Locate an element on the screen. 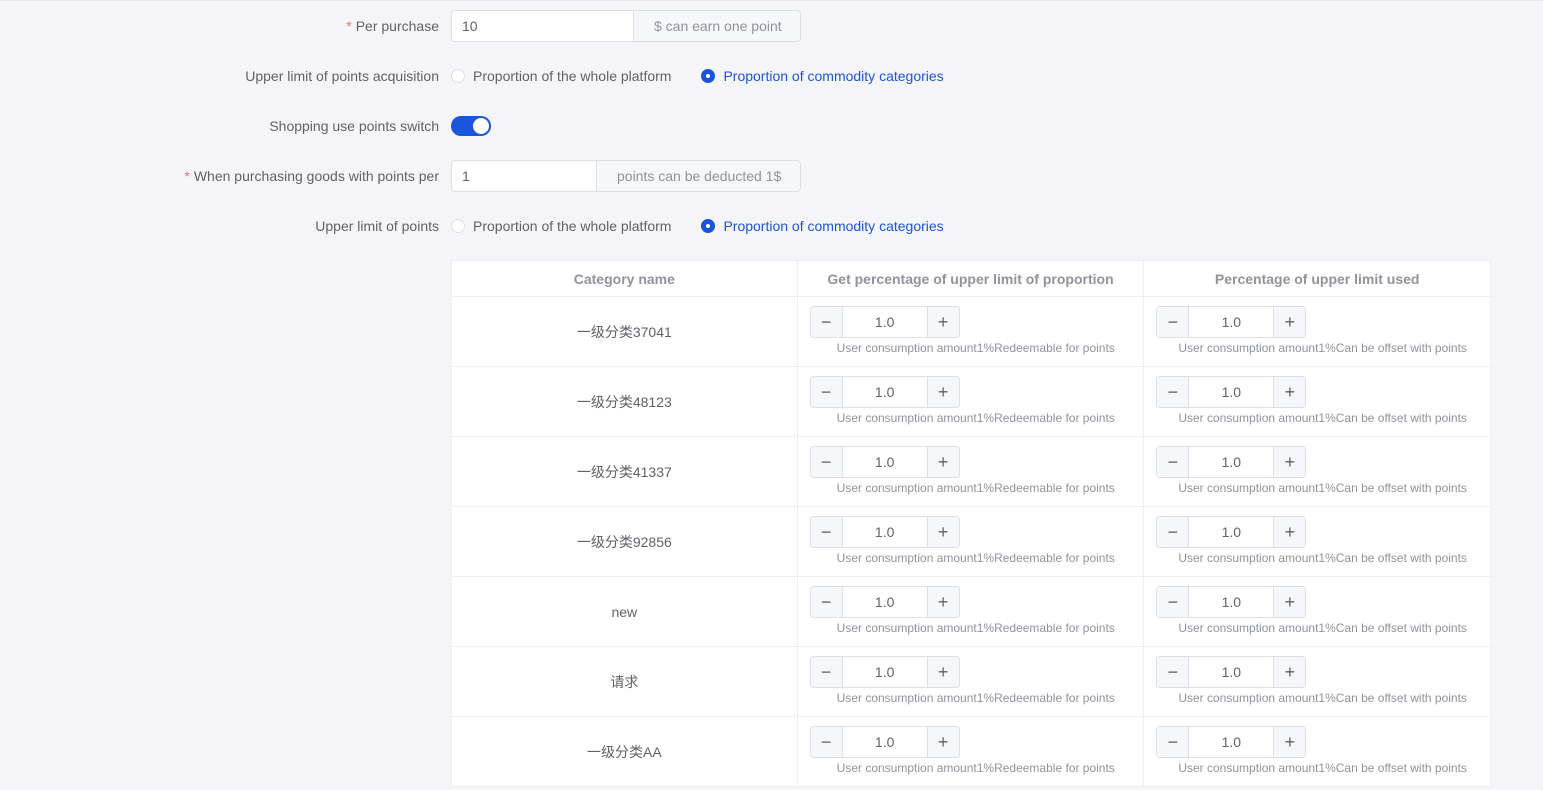  category-name-cell: 一级分类37041 is located at coordinates (625, 331).